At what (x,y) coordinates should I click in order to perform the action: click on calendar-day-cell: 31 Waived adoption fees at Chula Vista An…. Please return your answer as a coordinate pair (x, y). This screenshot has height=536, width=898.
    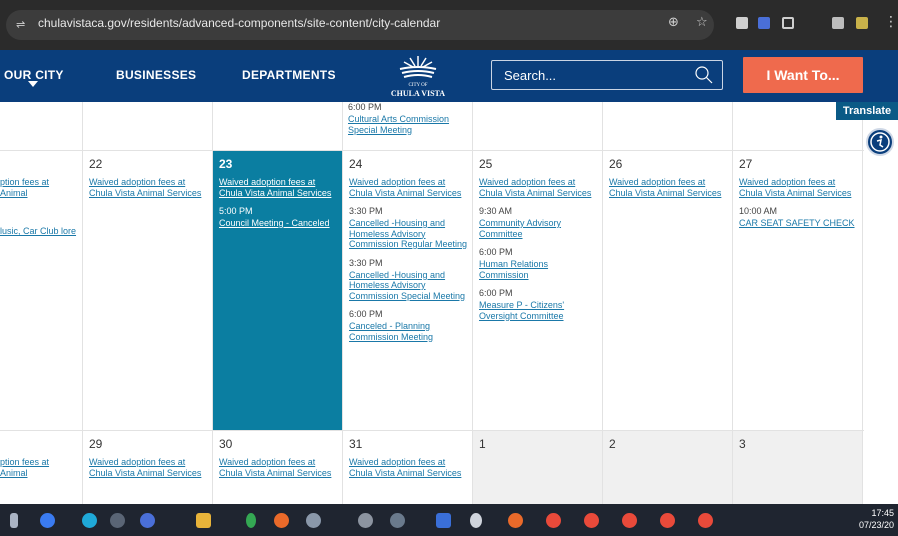
    Looking at the image, I should click on (407, 467).